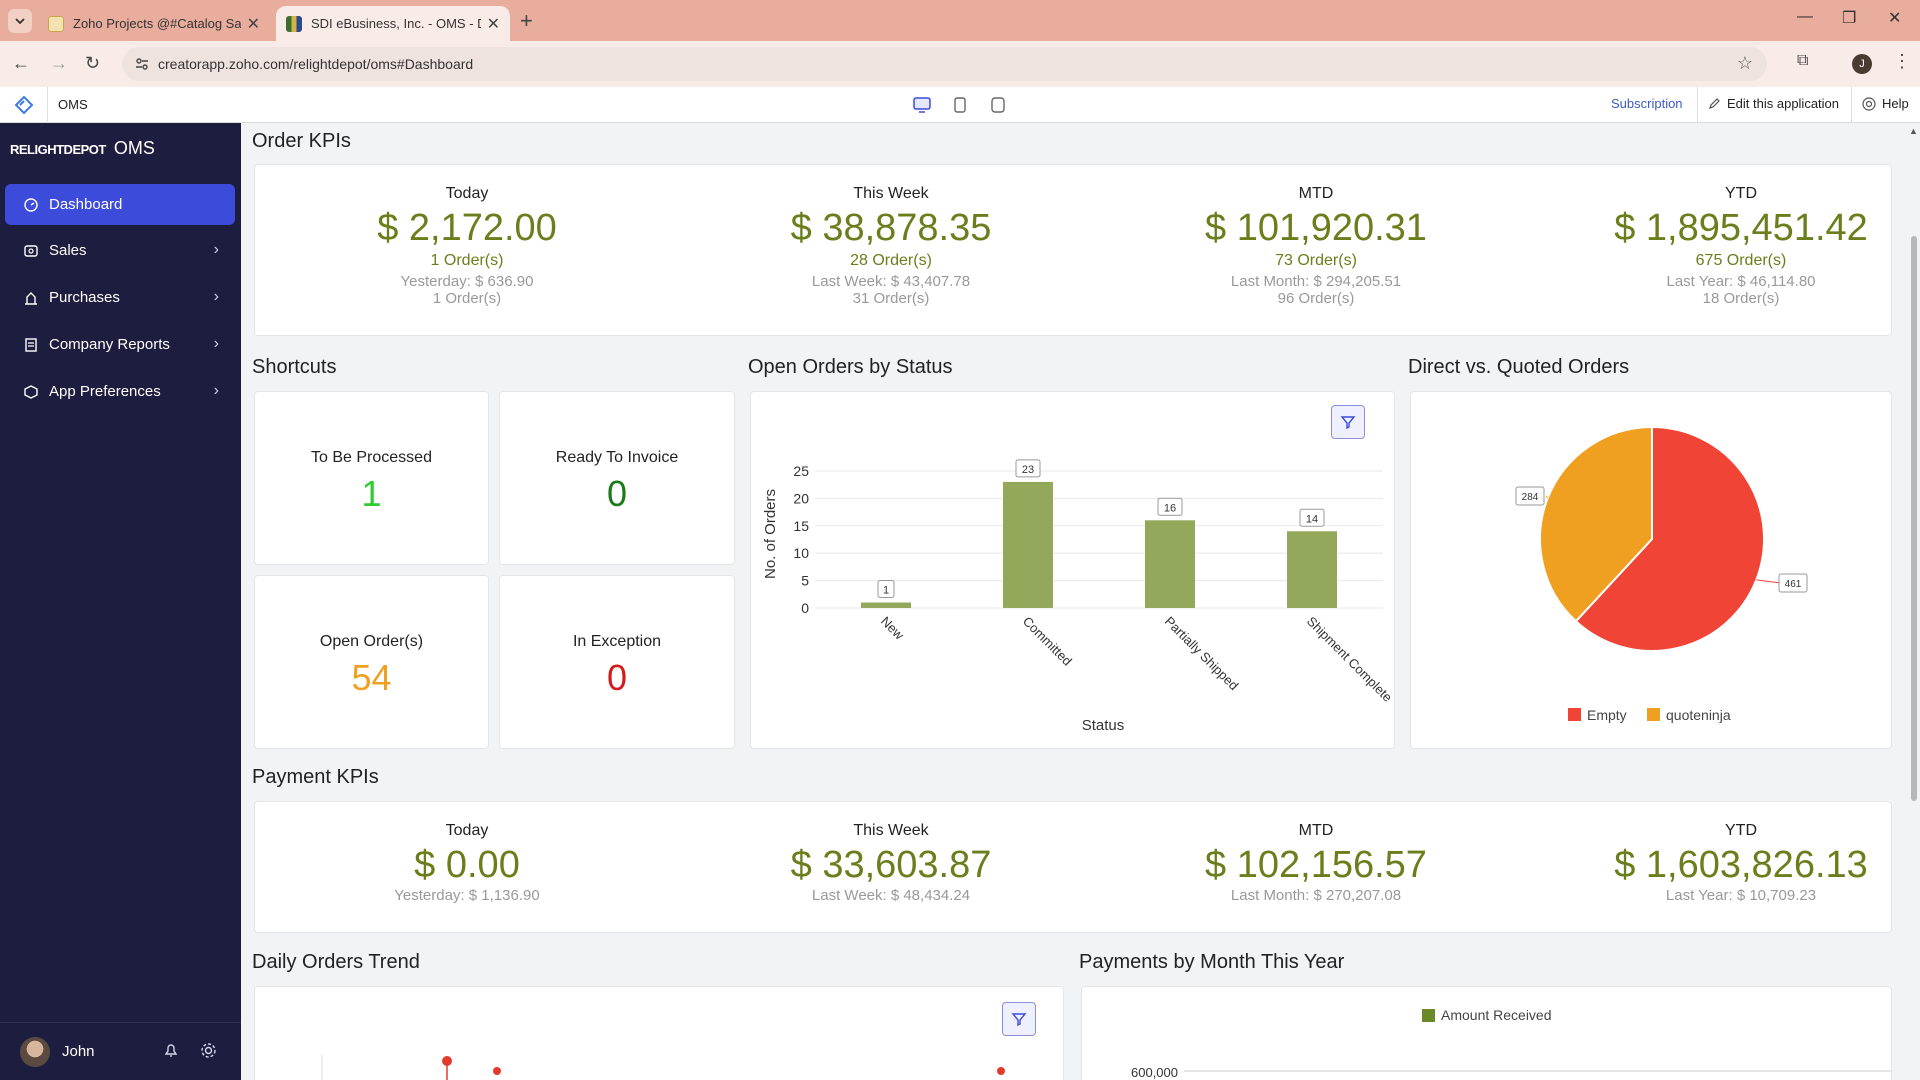 This screenshot has width=1920, height=1080. What do you see at coordinates (21, 63) in the screenshot?
I see `back-icon: ←` at bounding box center [21, 63].